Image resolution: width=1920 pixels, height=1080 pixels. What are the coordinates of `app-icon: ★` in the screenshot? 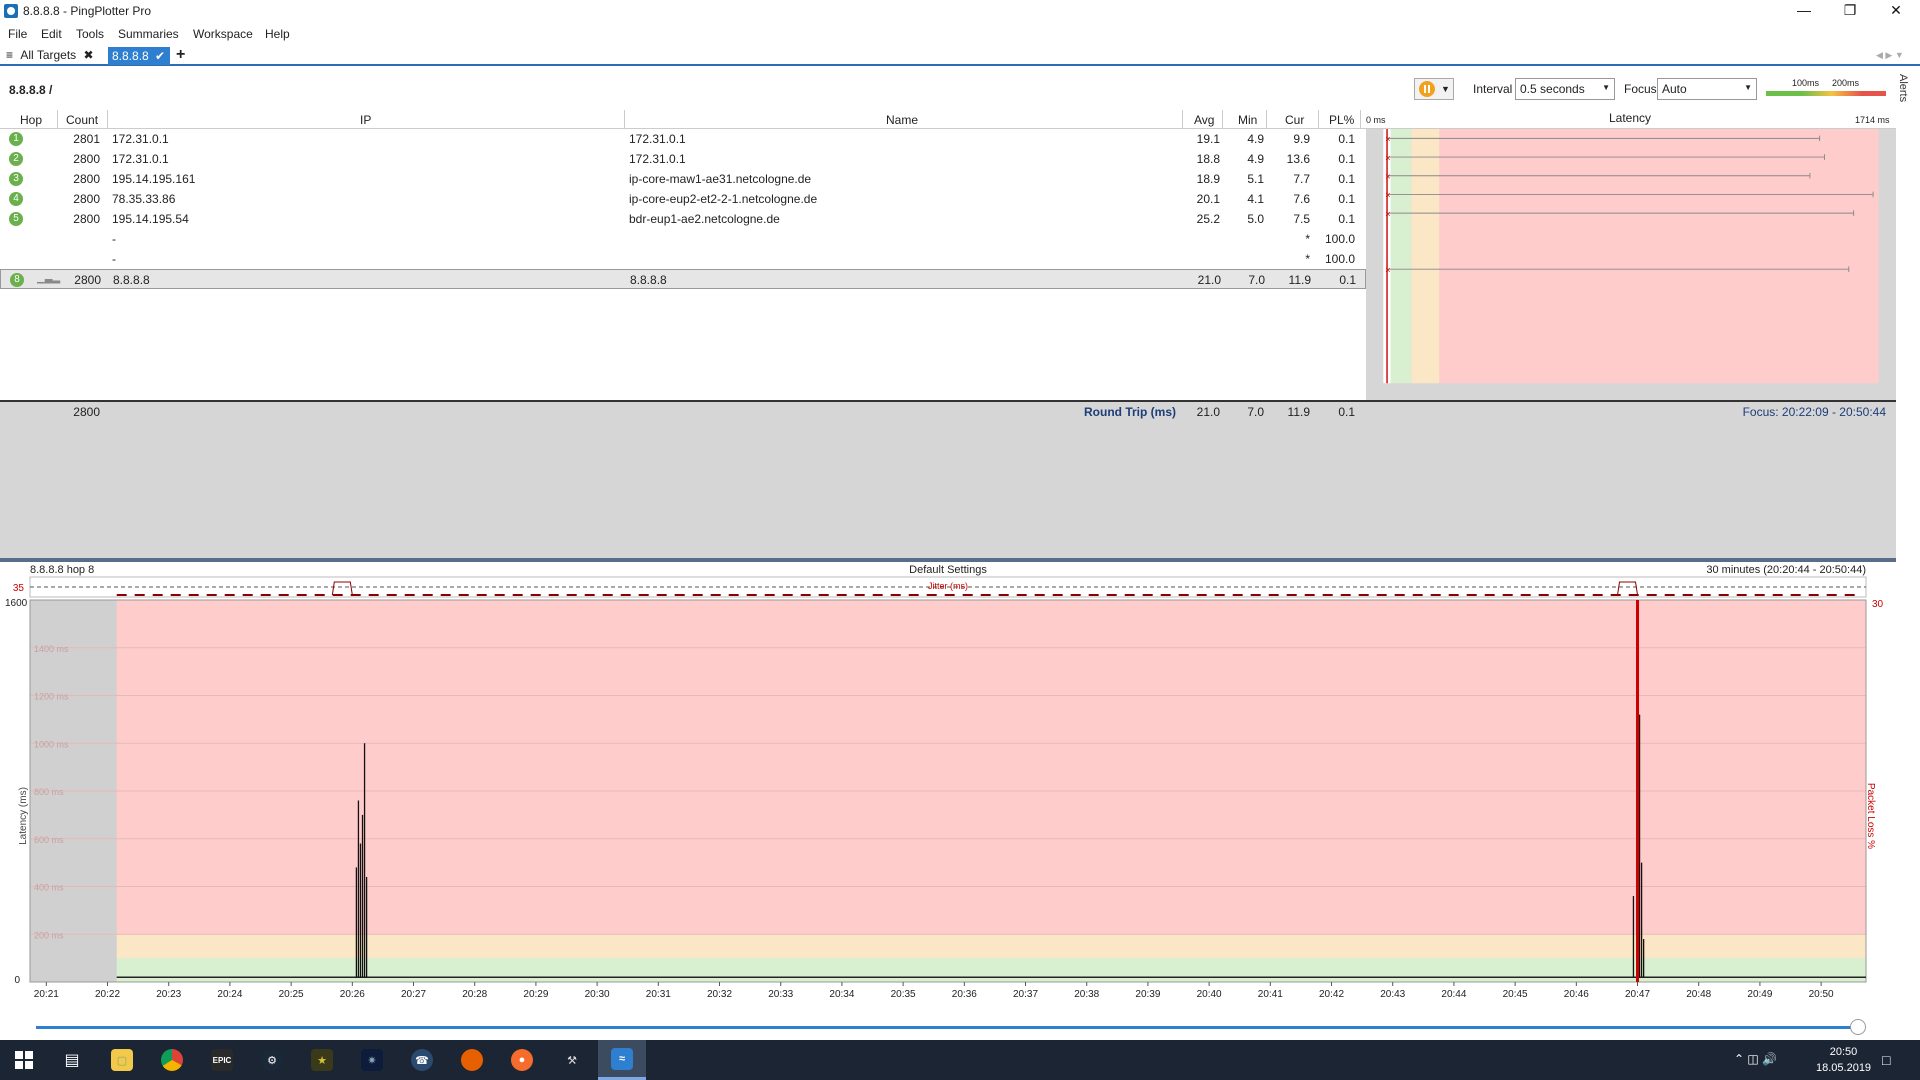 It's located at (322, 1060).